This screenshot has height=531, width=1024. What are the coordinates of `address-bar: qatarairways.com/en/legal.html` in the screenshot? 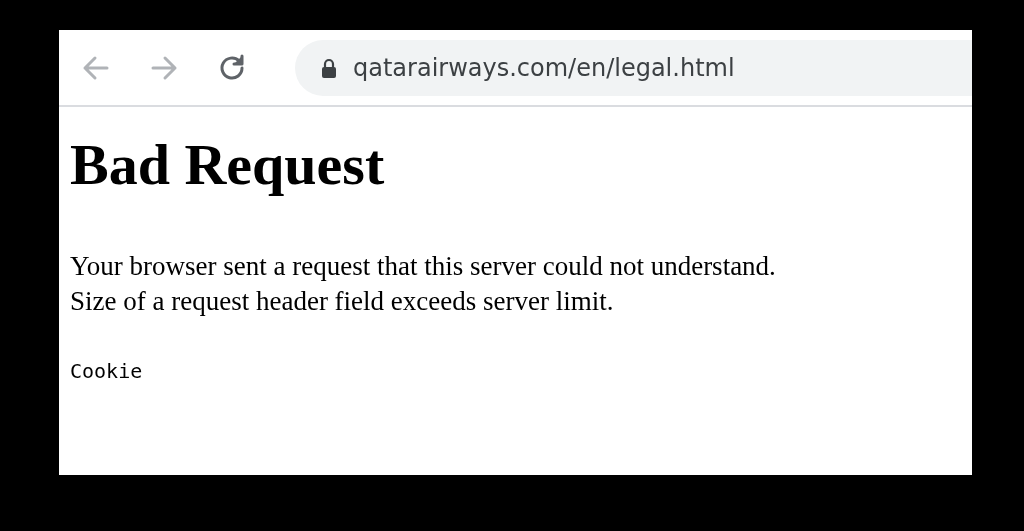 It's located at (633, 67).